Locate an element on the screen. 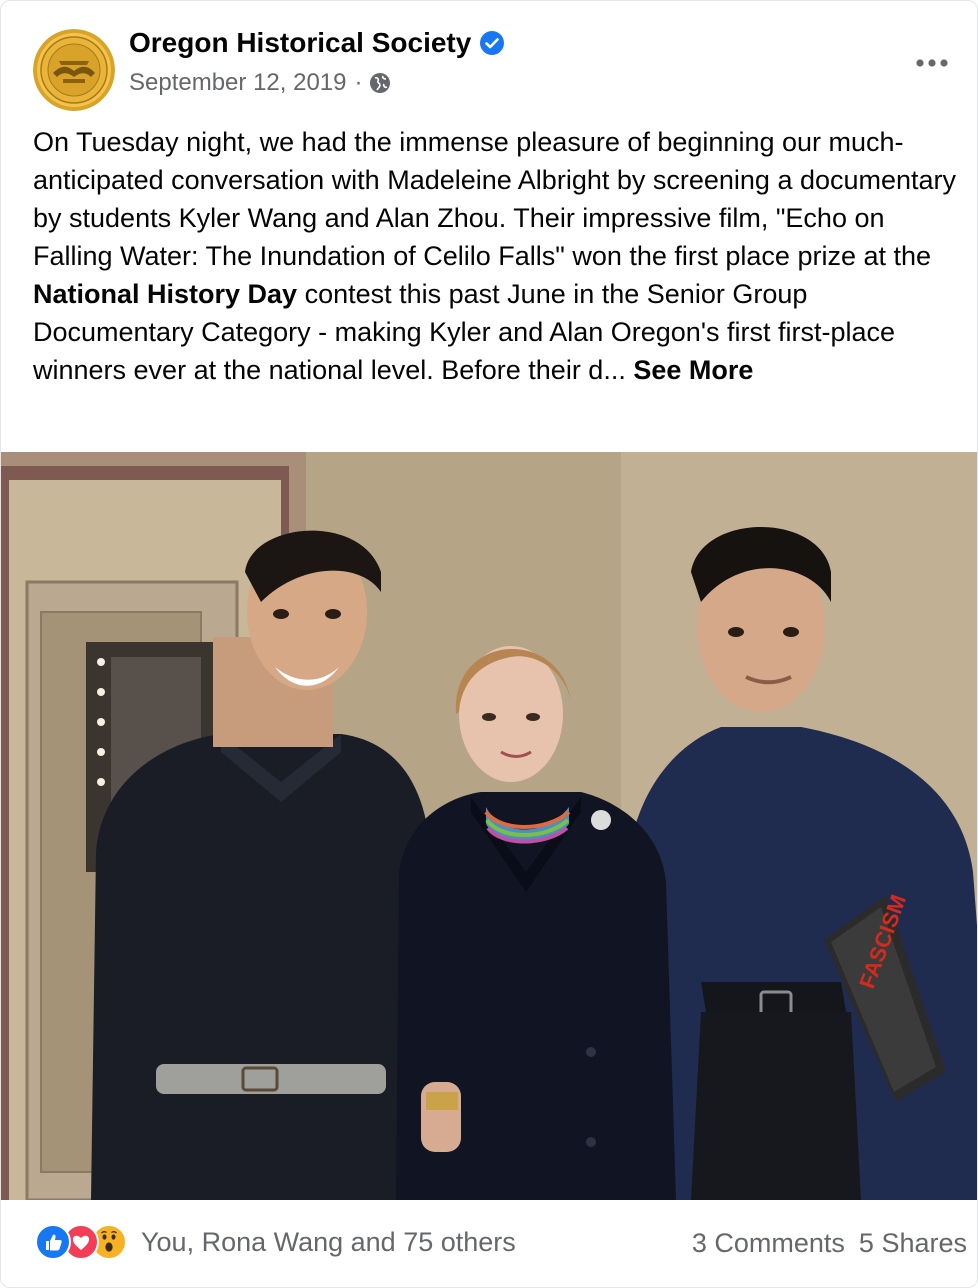 The width and height of the screenshot is (978, 1288). reactions-text: You, Rona Wang and 75 others is located at coordinates (328, 1242).